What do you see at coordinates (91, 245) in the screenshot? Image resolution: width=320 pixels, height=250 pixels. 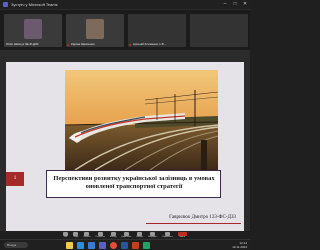 I see `store-icon` at bounding box center [91, 245].